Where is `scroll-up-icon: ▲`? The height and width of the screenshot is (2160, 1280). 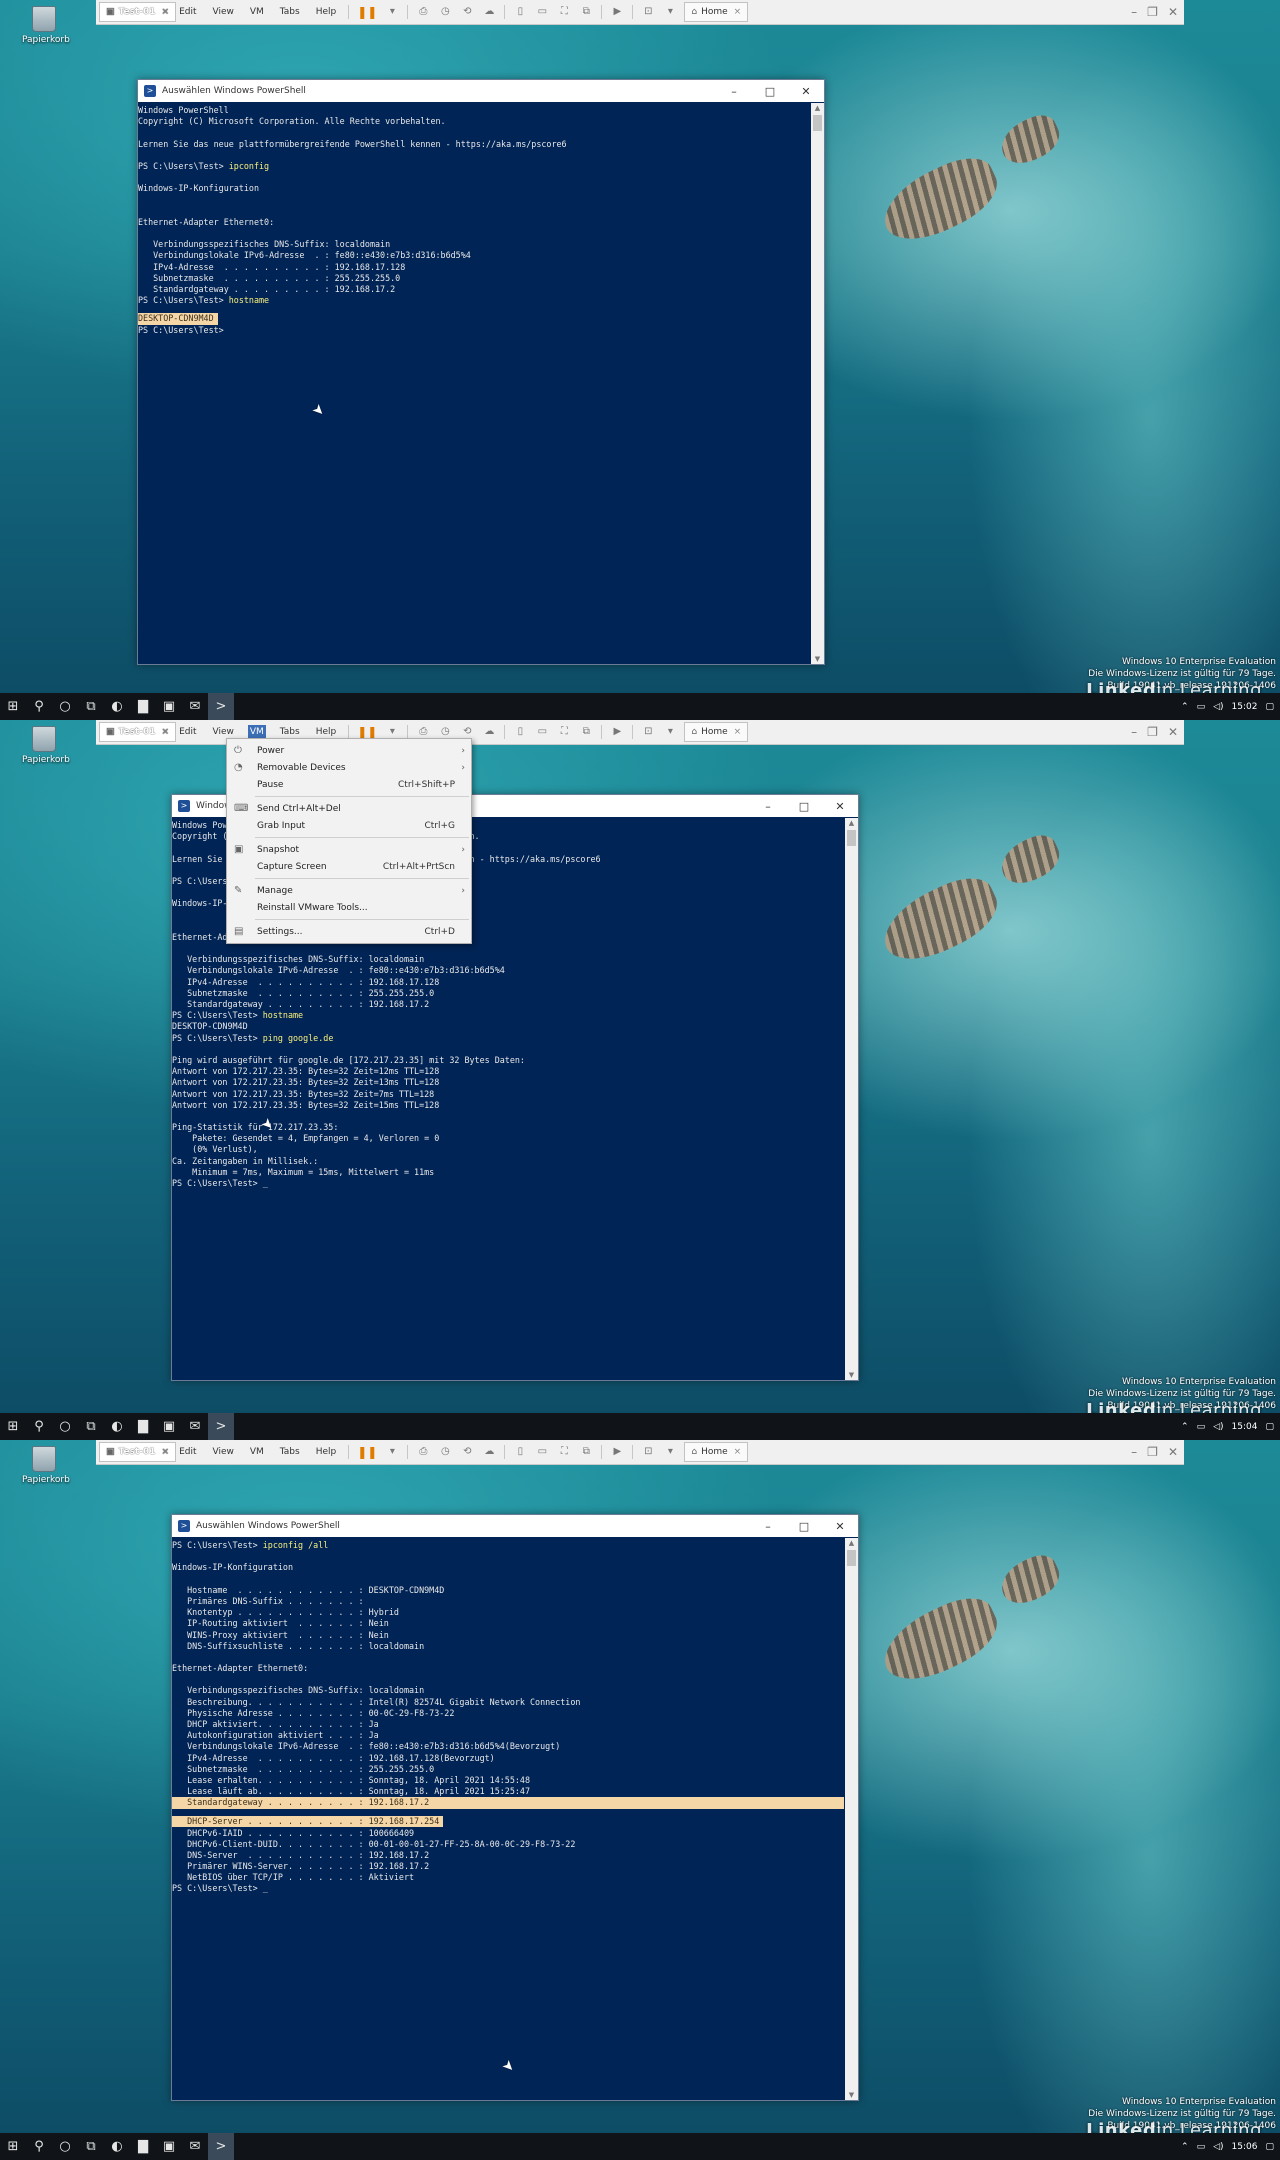 scroll-up-icon: ▲ is located at coordinates (851, 1543).